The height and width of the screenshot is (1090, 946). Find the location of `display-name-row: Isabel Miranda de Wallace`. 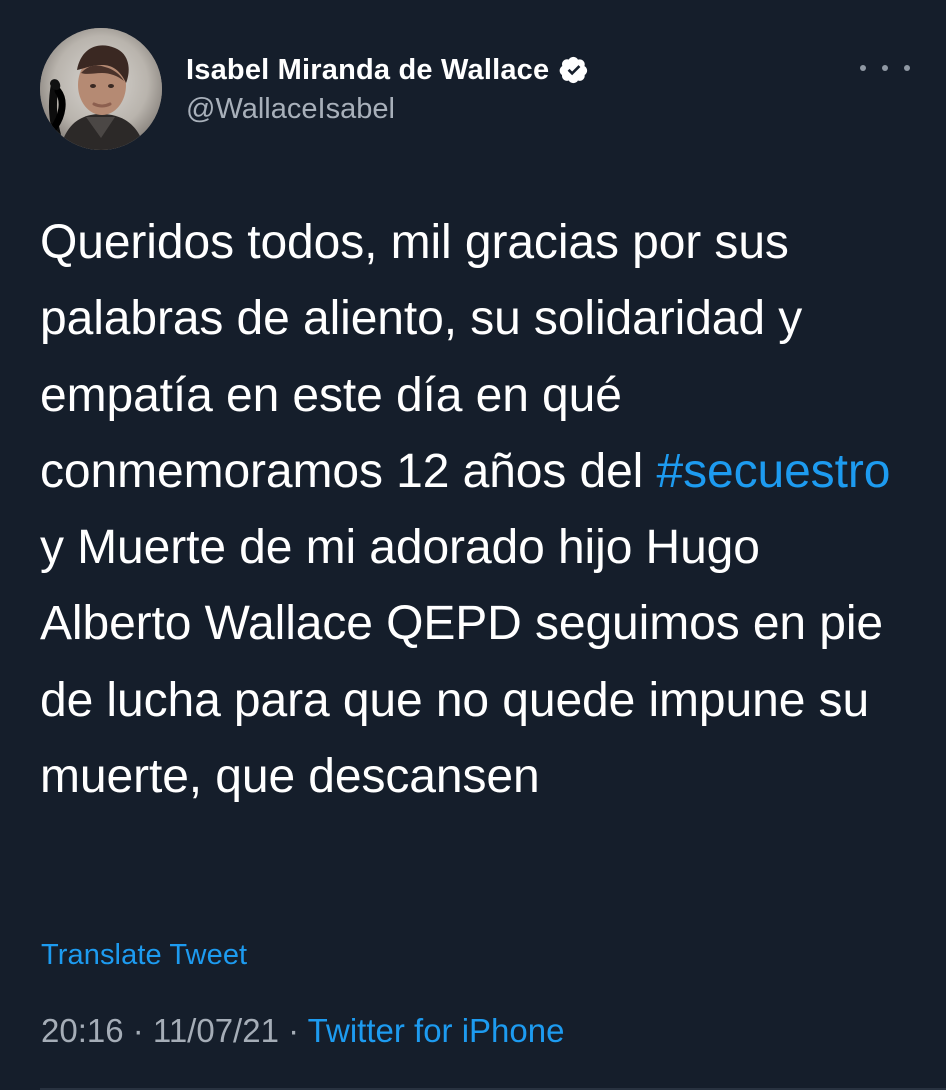

display-name-row: Isabel Miranda de Wallace is located at coordinates (496, 70).